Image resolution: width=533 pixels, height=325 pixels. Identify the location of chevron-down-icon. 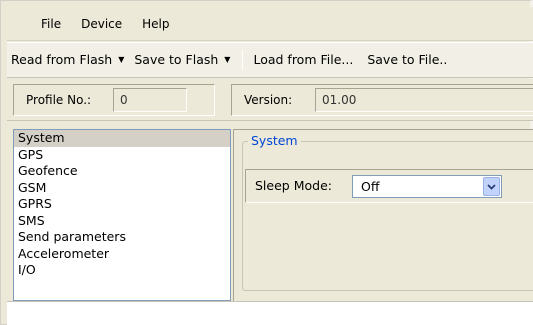
(491, 186).